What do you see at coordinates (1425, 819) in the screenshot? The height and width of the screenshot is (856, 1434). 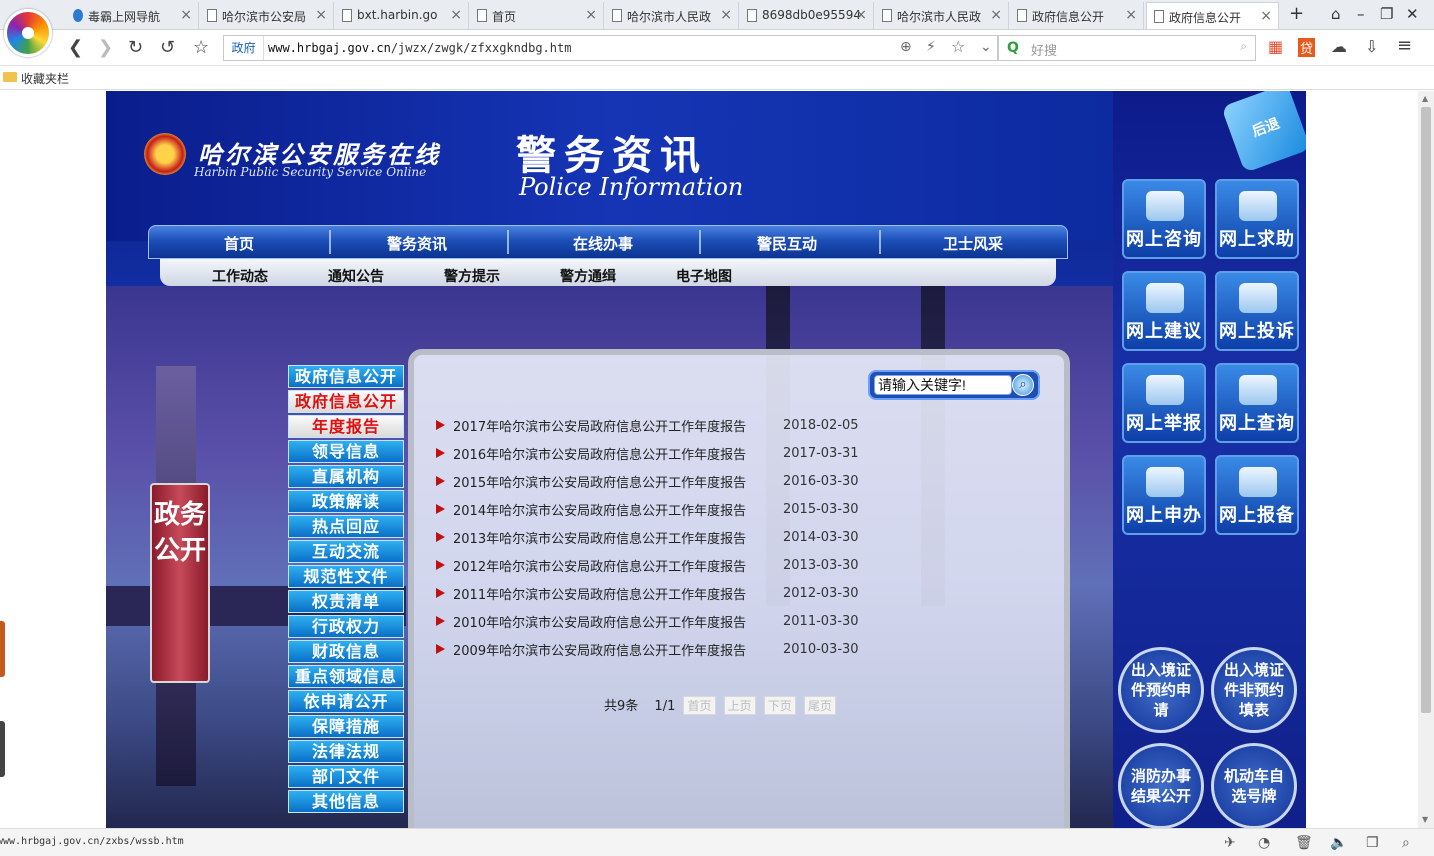 I see `scroll-down-icon: ▼` at bounding box center [1425, 819].